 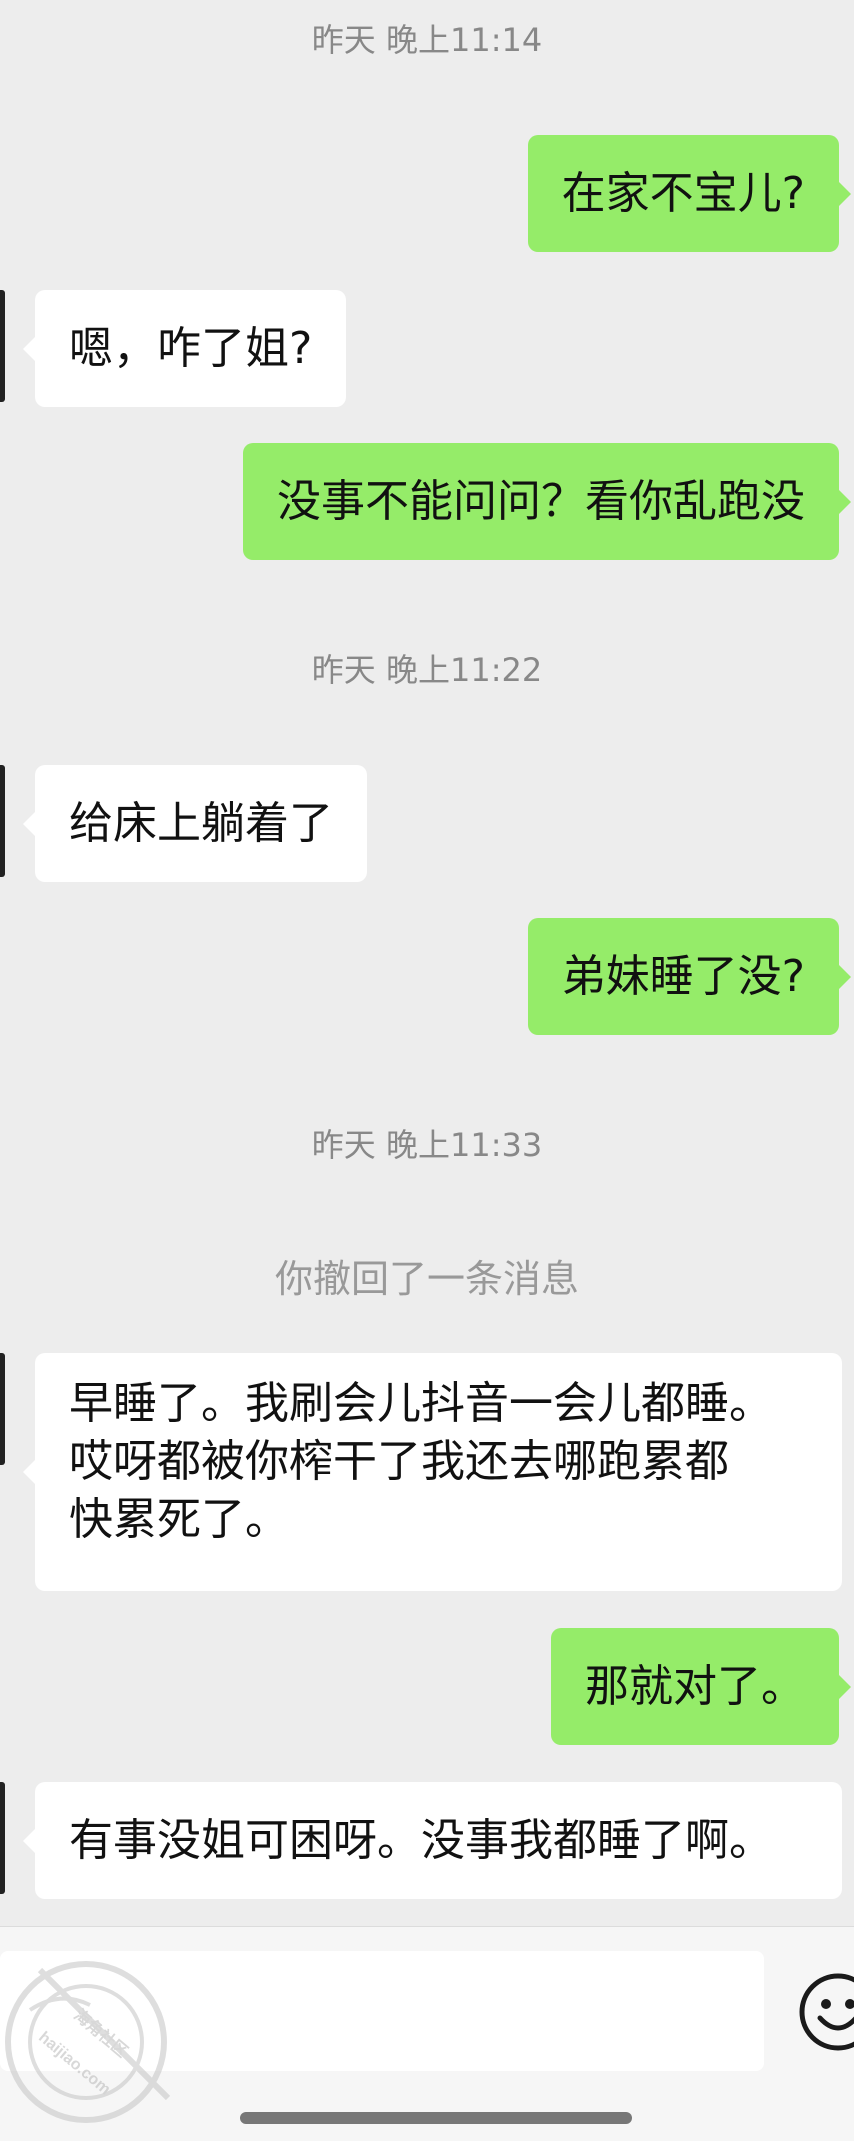 I want to click on watermark-circle-icon, so click(x=88, y=2042).